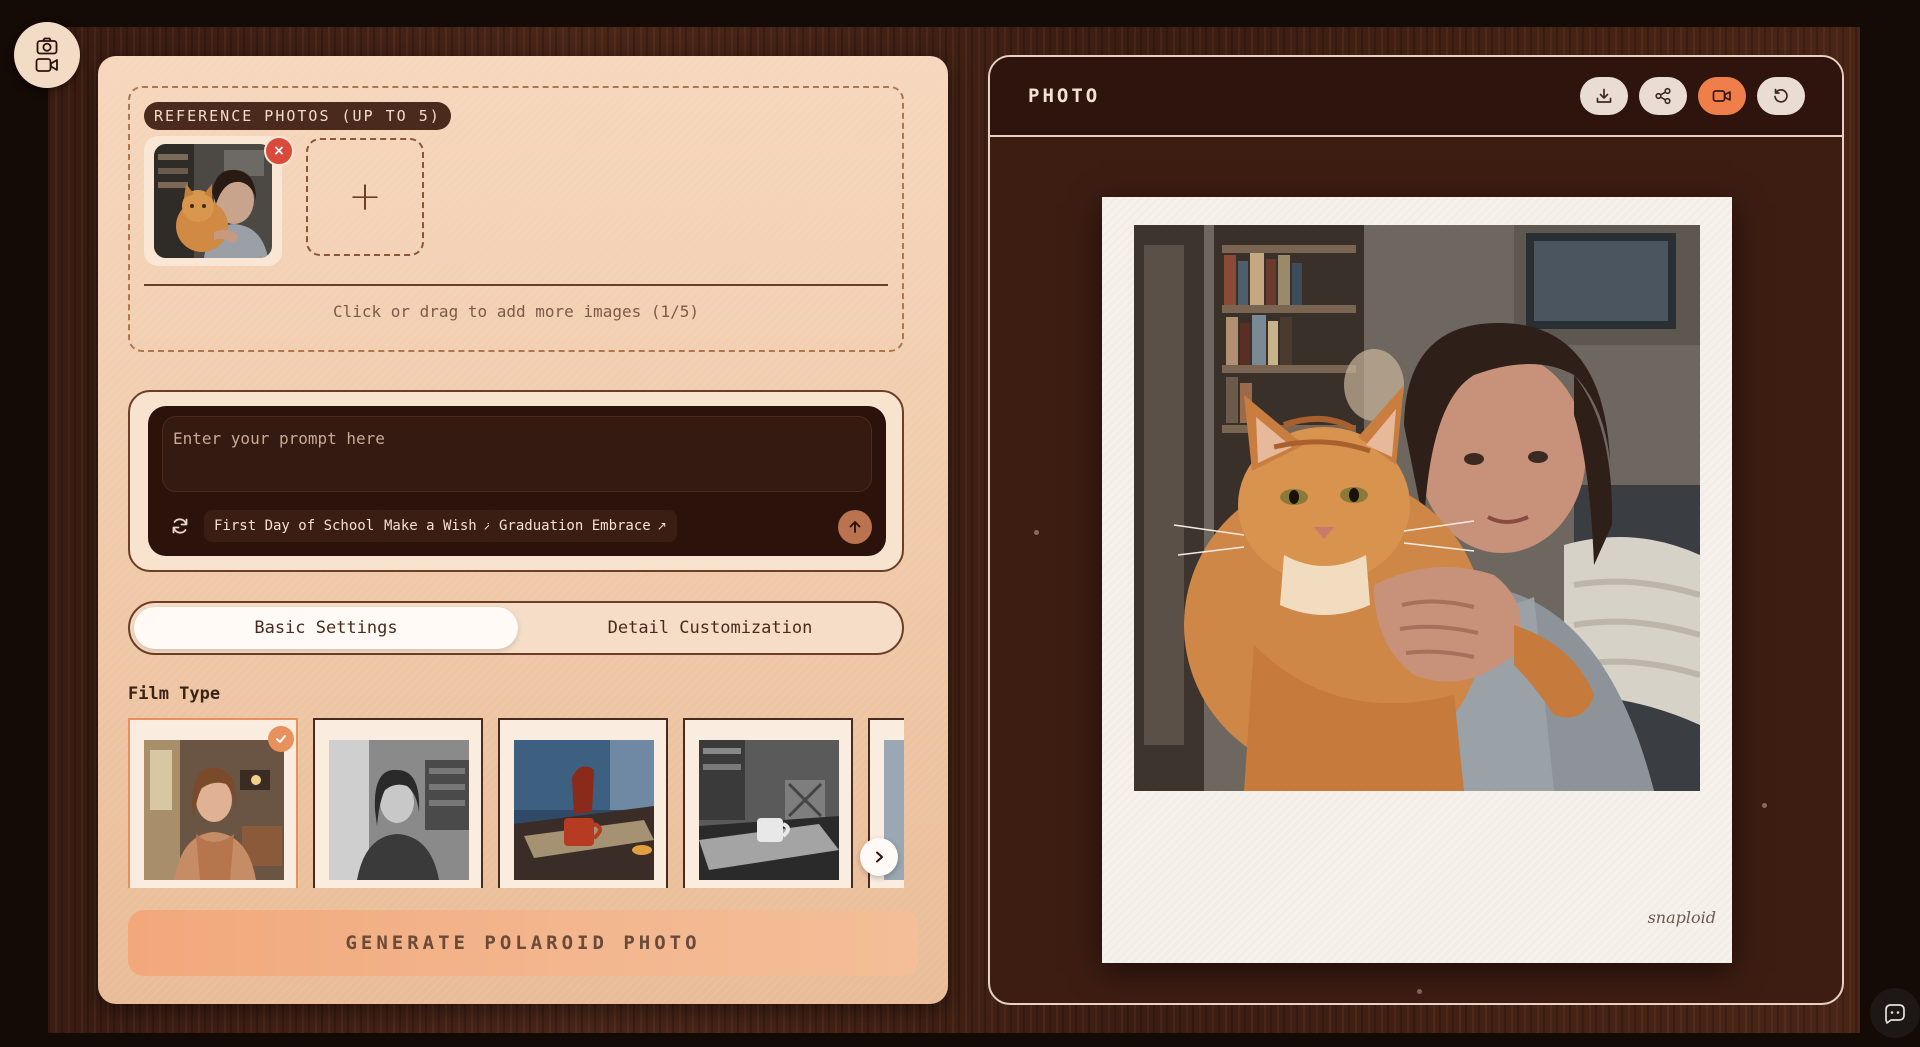  What do you see at coordinates (661, 526) in the screenshot?
I see `external-arrow-icon: ↗` at bounding box center [661, 526].